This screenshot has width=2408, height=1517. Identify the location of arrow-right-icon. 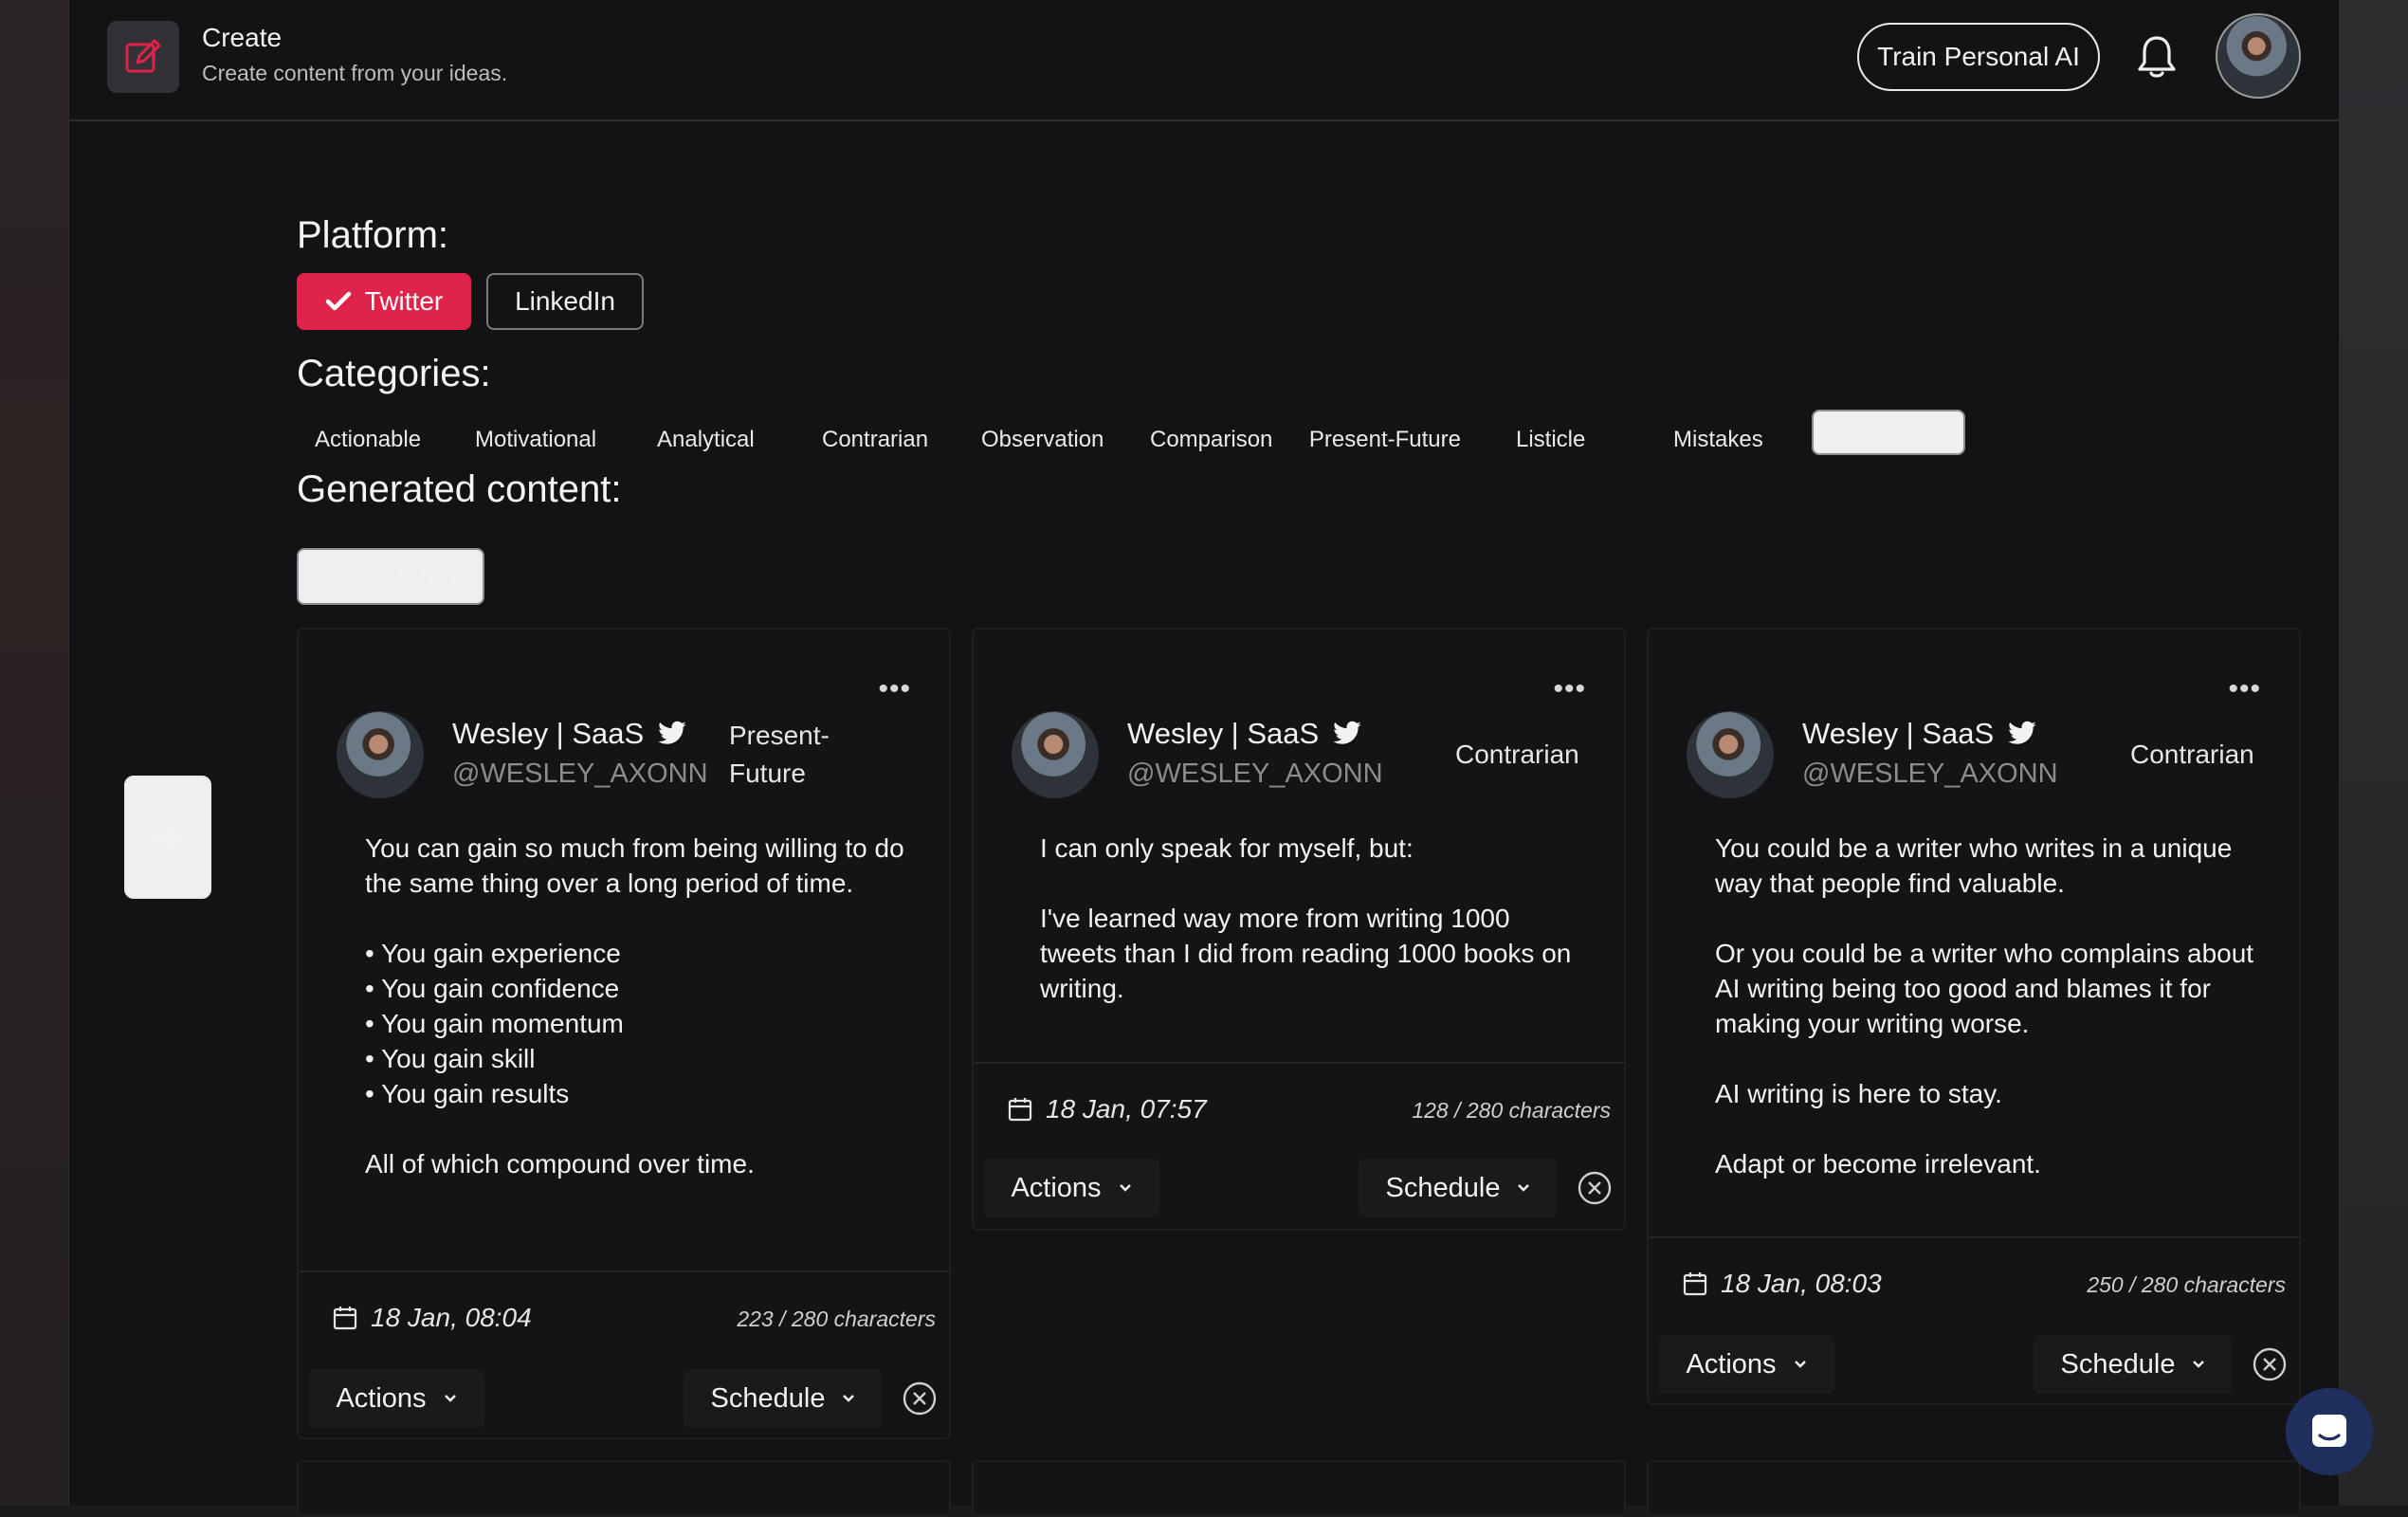
(167, 837).